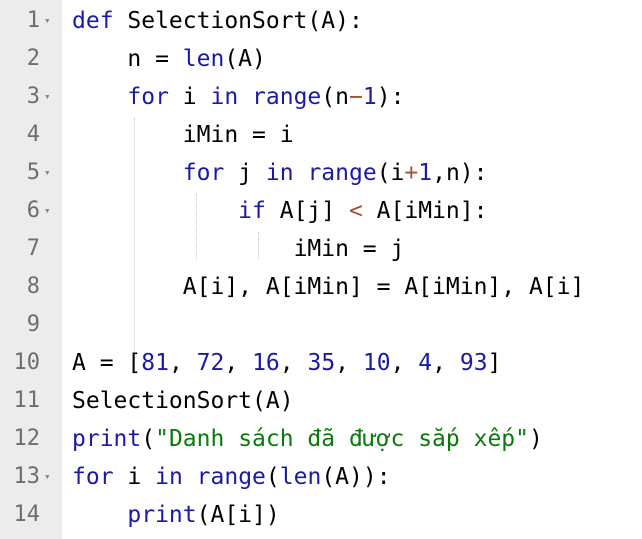 The width and height of the screenshot is (642, 539). What do you see at coordinates (93, 21) in the screenshot?
I see `keyword: def` at bounding box center [93, 21].